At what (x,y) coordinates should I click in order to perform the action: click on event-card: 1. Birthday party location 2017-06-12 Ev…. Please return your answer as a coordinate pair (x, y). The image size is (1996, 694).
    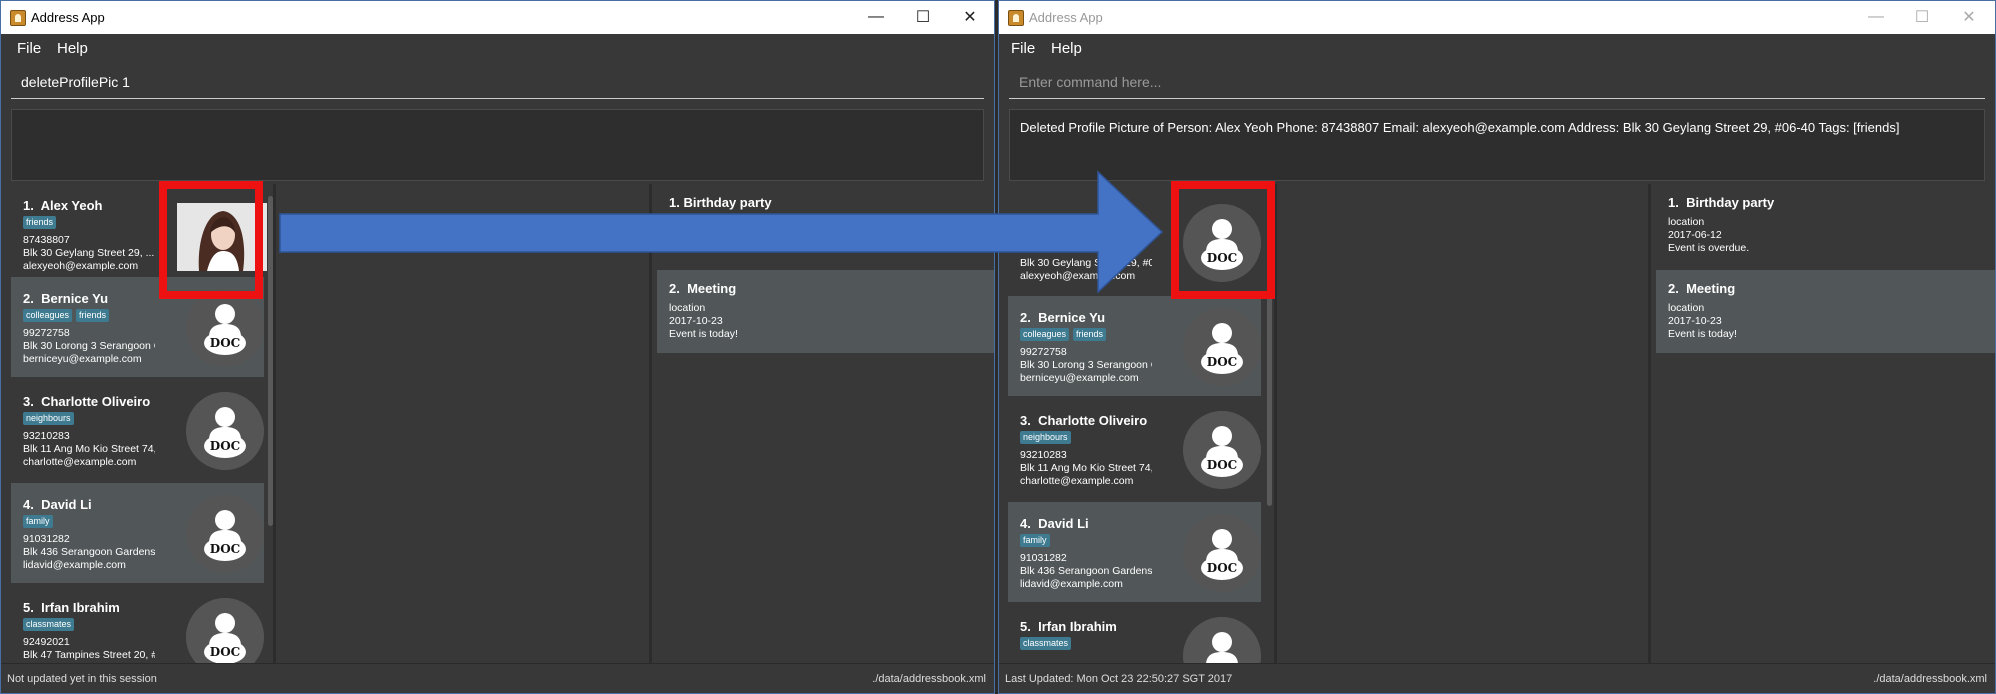
    Looking at the image, I should click on (1825, 225).